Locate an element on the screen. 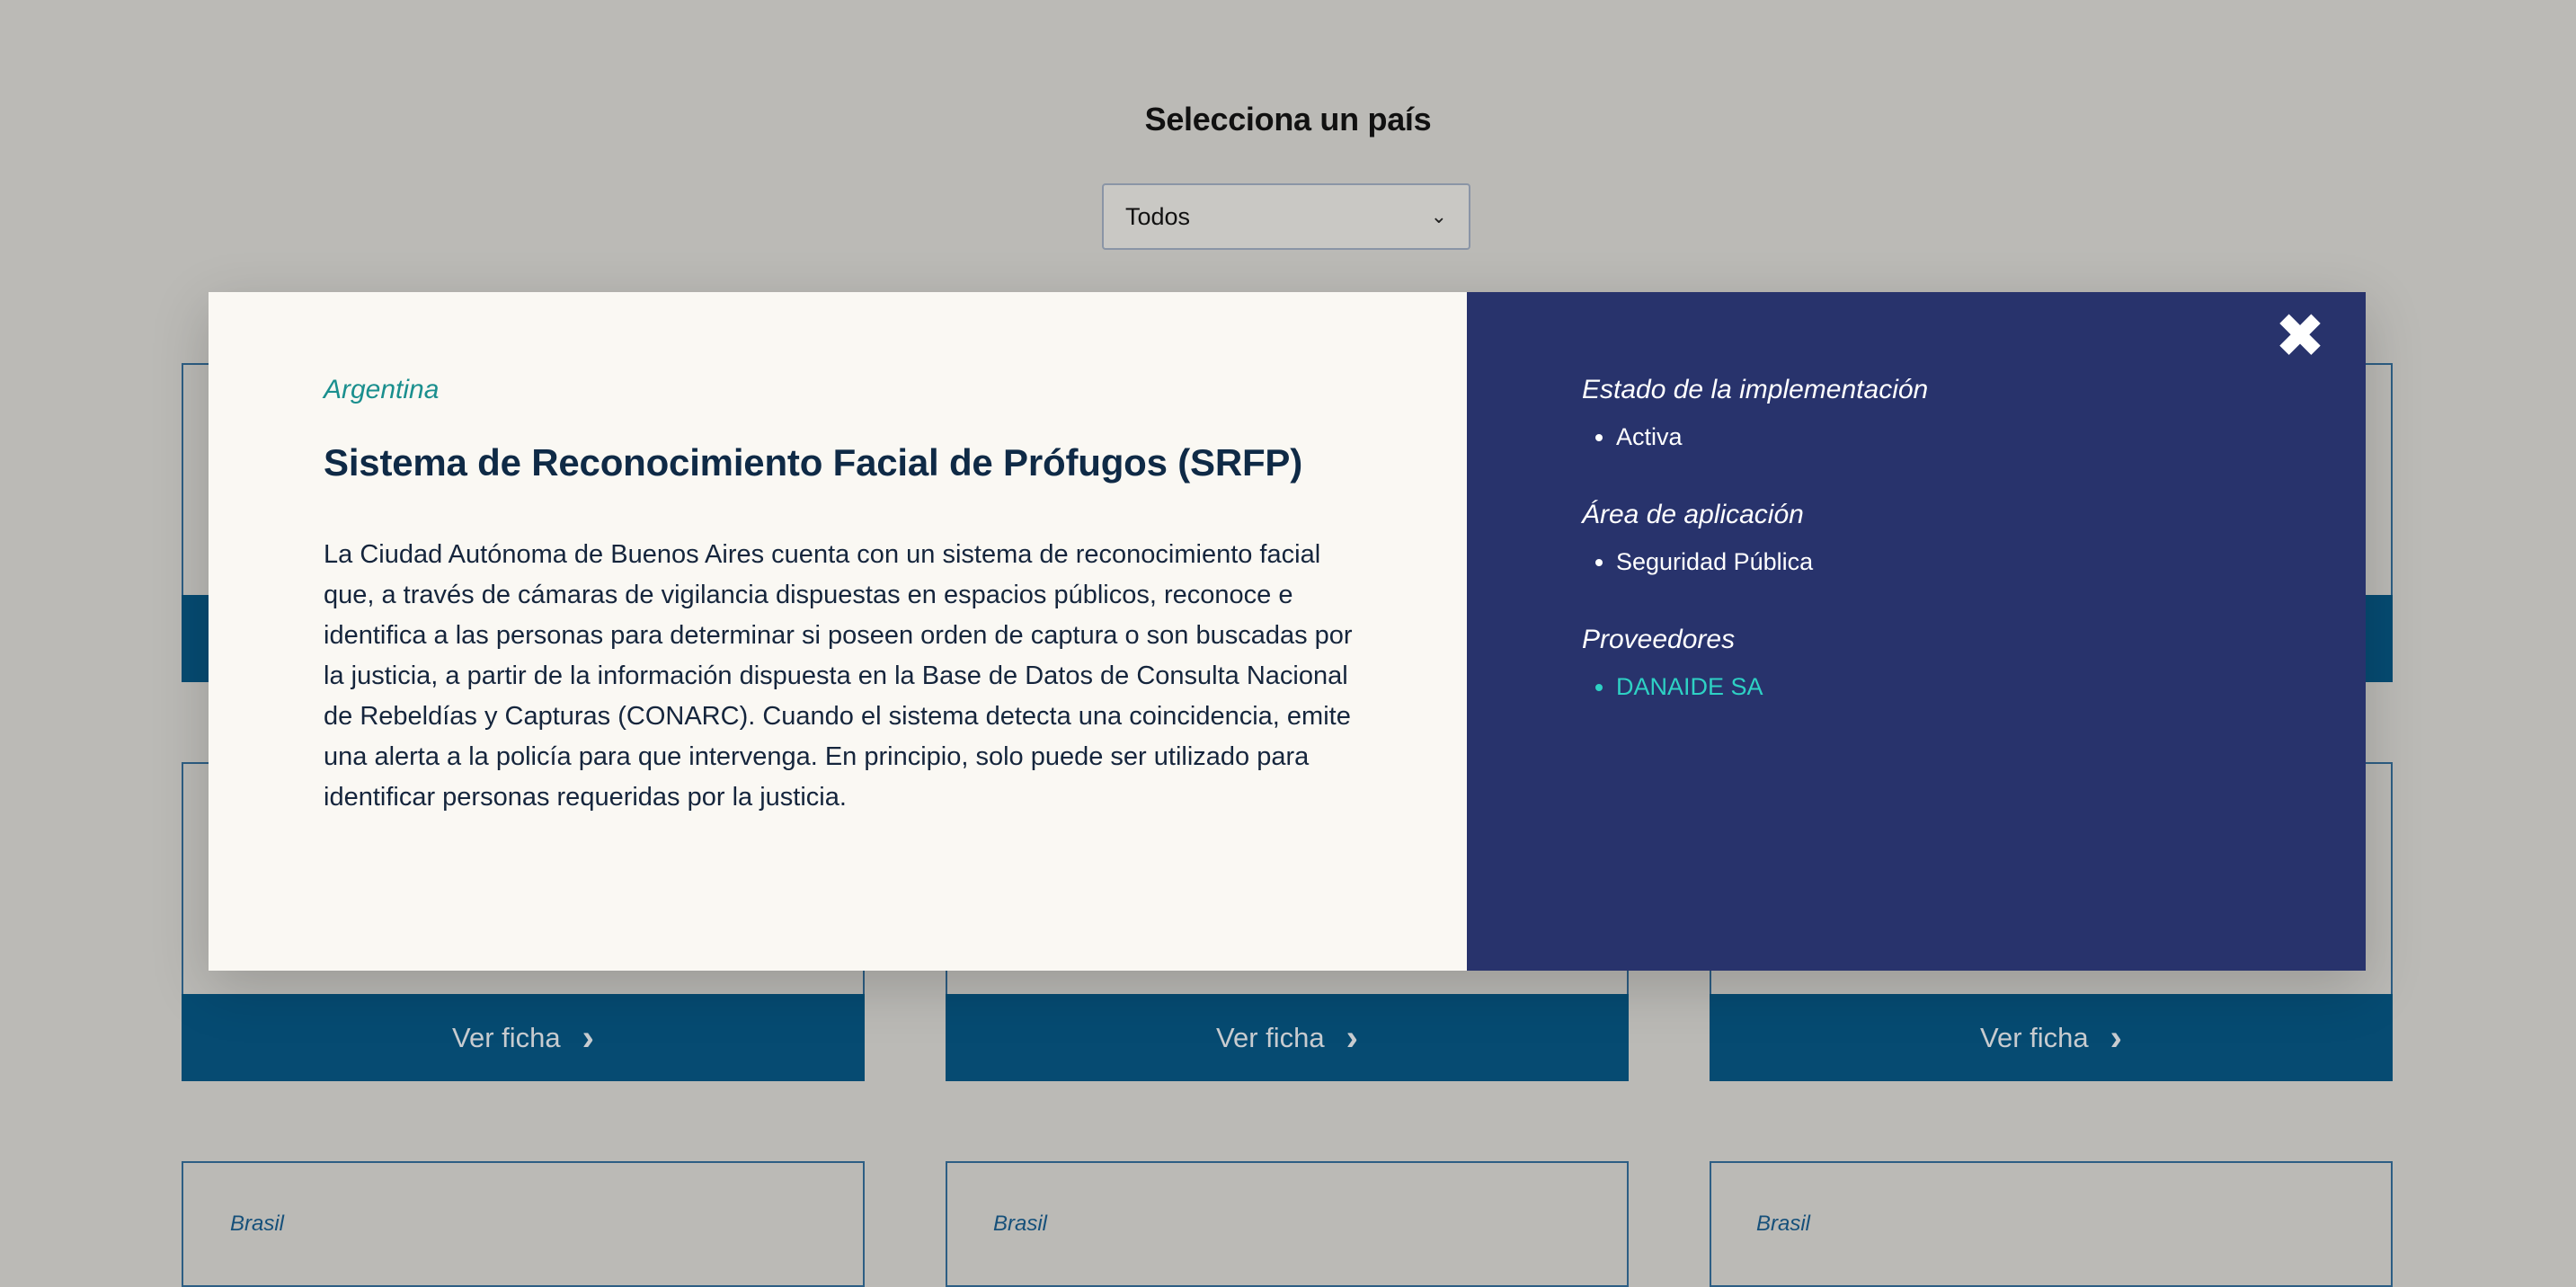 This screenshot has height=1287, width=2576. page-title: Selecciona un país is located at coordinates (1288, 119).